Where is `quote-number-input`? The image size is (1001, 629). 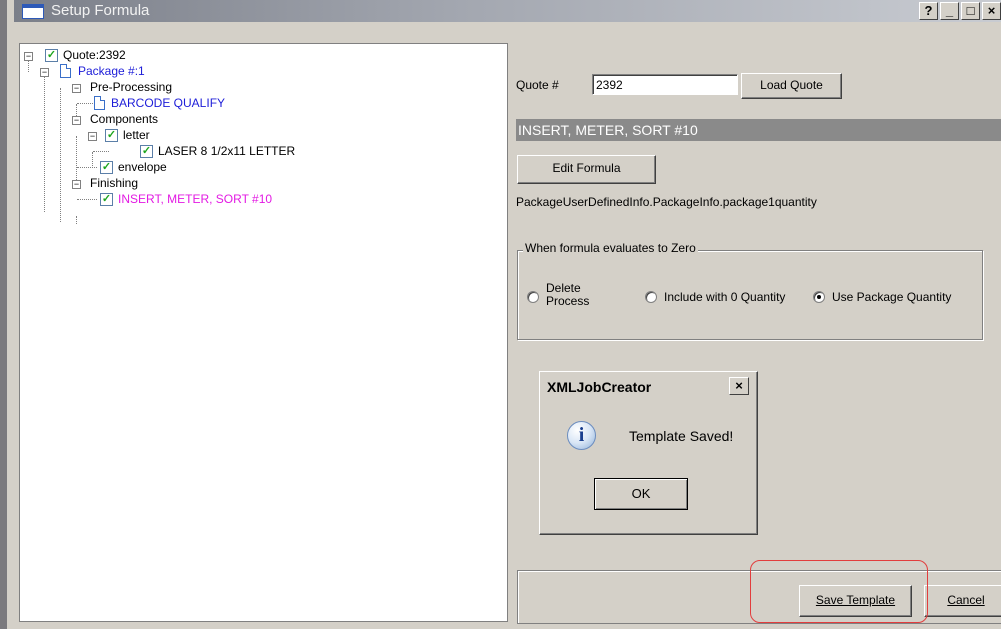 quote-number-input is located at coordinates (665, 84).